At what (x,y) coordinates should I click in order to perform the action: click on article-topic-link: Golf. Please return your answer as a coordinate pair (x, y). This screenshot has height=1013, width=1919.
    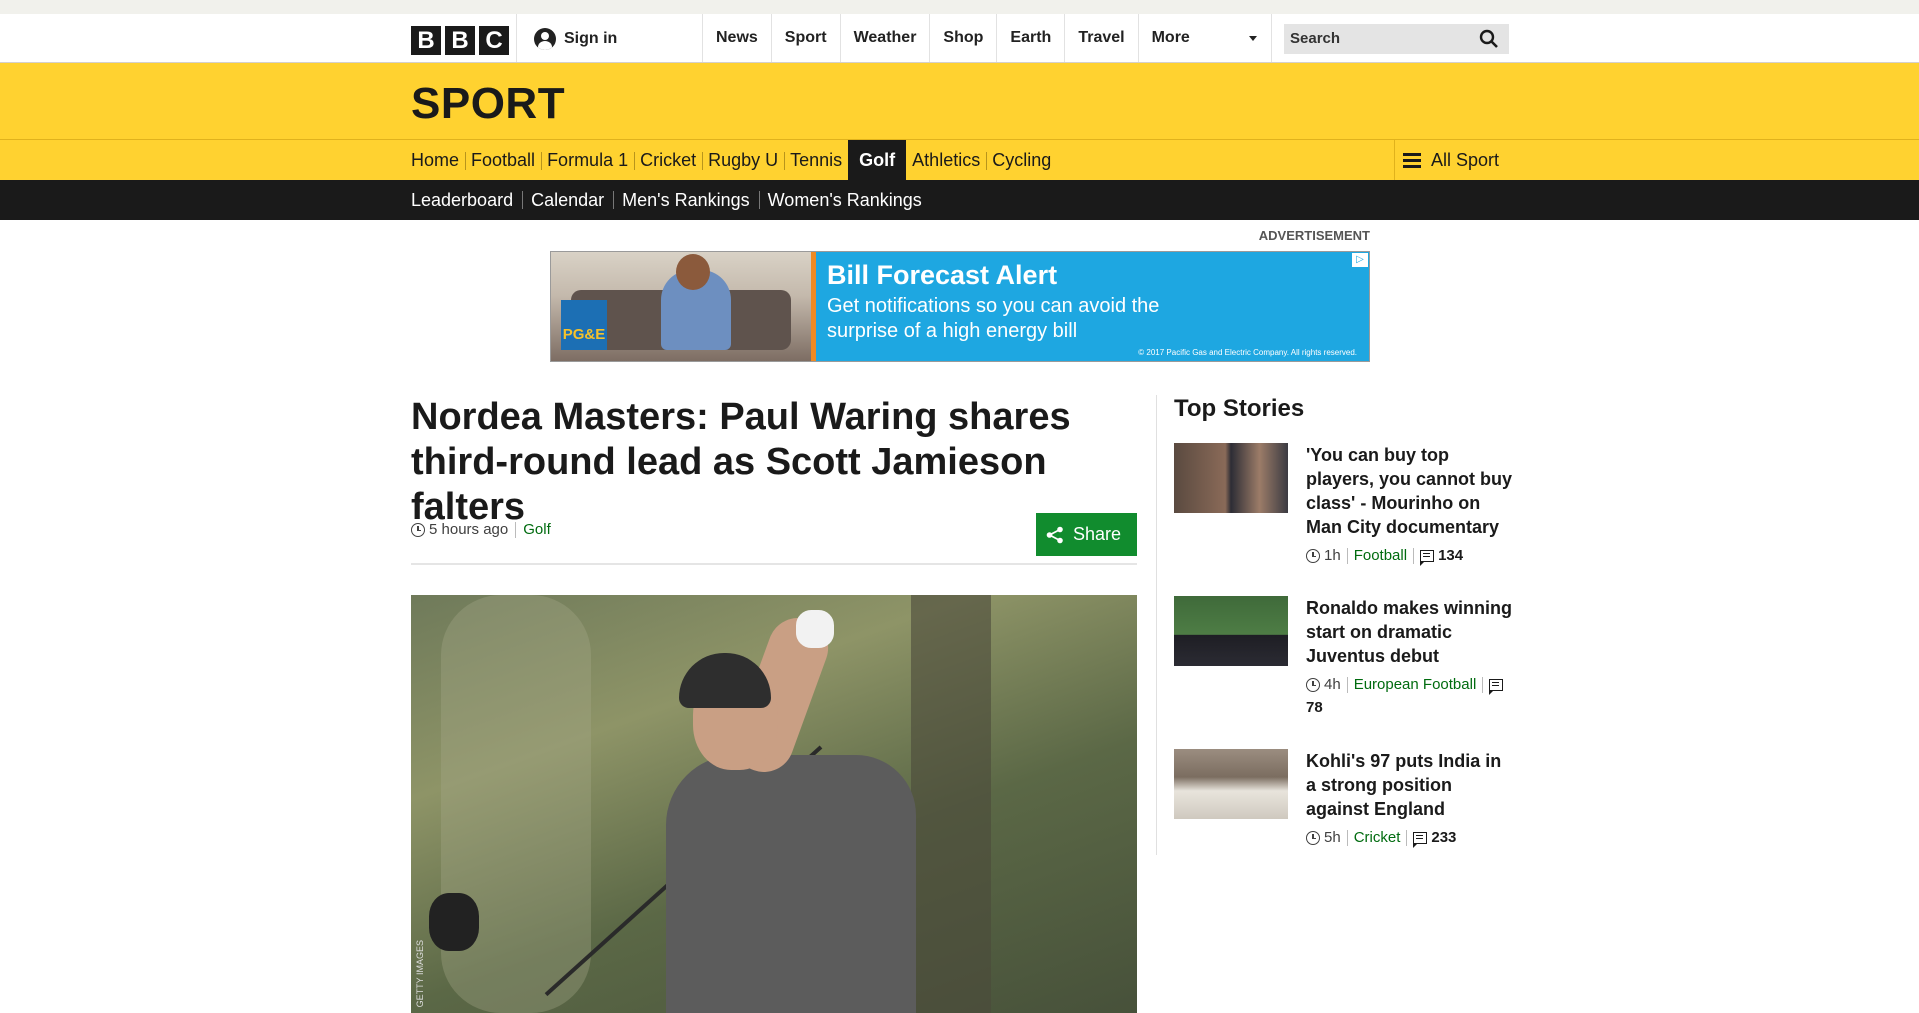
    Looking at the image, I should click on (537, 529).